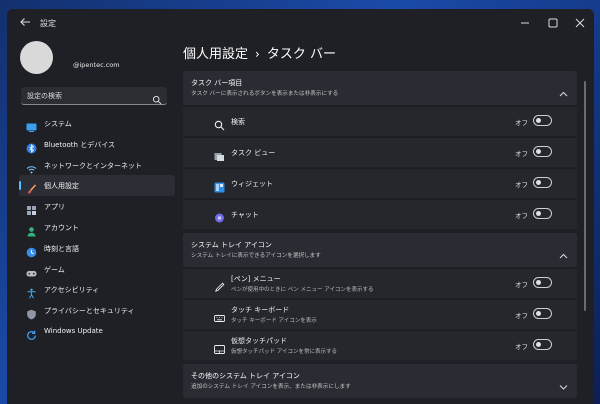 Image resolution: width=600 pixels, height=404 pixels. What do you see at coordinates (36, 57) in the screenshot?
I see `avatar` at bounding box center [36, 57].